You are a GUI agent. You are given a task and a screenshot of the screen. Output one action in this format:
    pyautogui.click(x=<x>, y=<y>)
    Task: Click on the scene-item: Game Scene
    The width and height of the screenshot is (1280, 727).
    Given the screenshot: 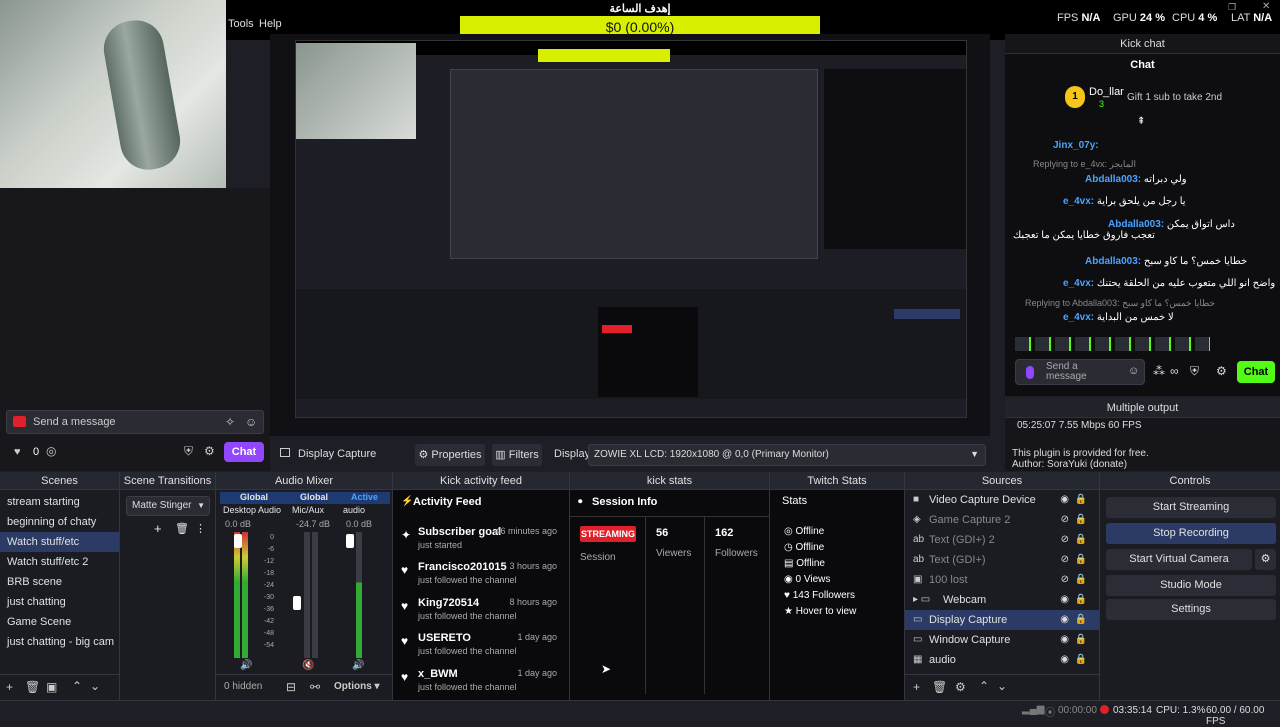 What is the action you would take?
    pyautogui.click(x=59, y=622)
    